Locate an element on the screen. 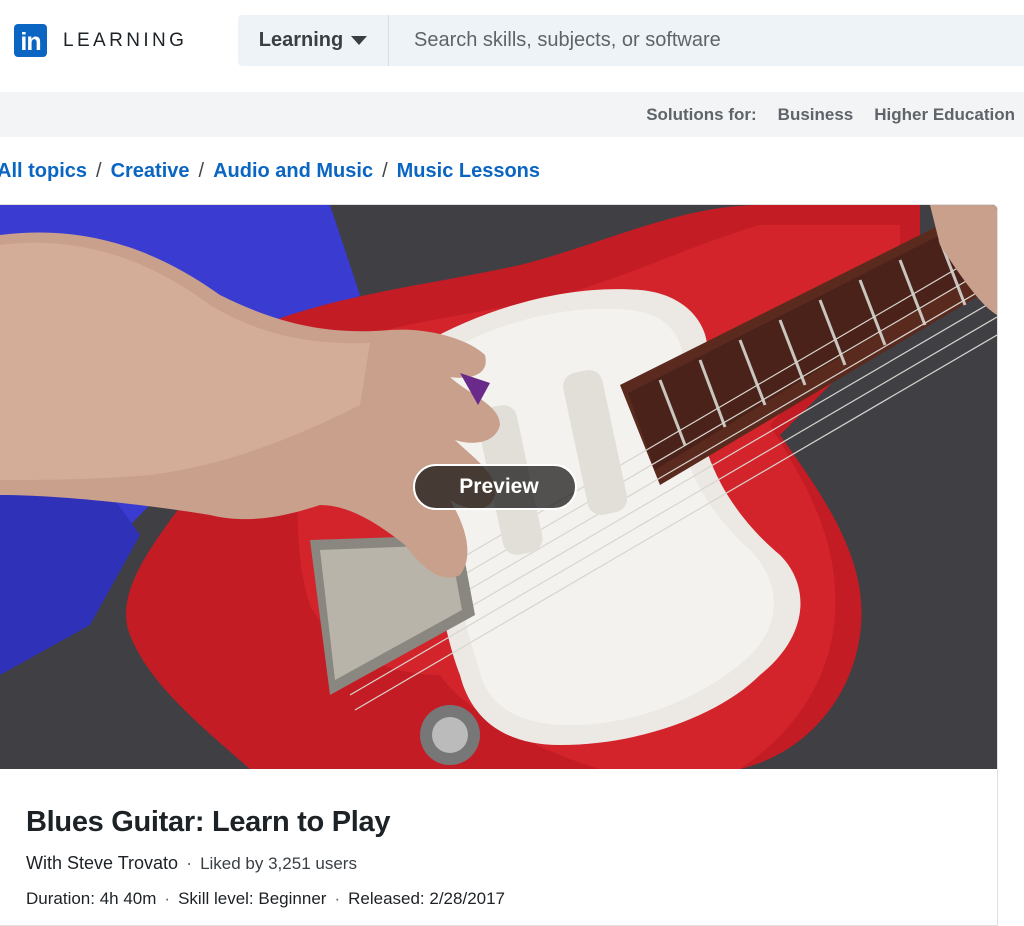  search-bar: Learning is located at coordinates (631, 40).